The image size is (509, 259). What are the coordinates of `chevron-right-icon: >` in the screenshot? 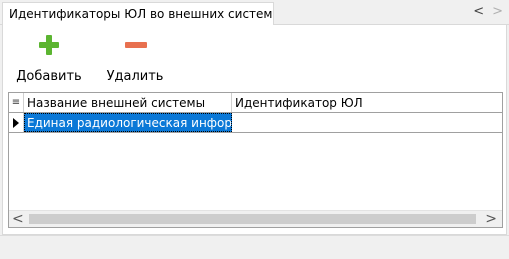 It's located at (497, 12).